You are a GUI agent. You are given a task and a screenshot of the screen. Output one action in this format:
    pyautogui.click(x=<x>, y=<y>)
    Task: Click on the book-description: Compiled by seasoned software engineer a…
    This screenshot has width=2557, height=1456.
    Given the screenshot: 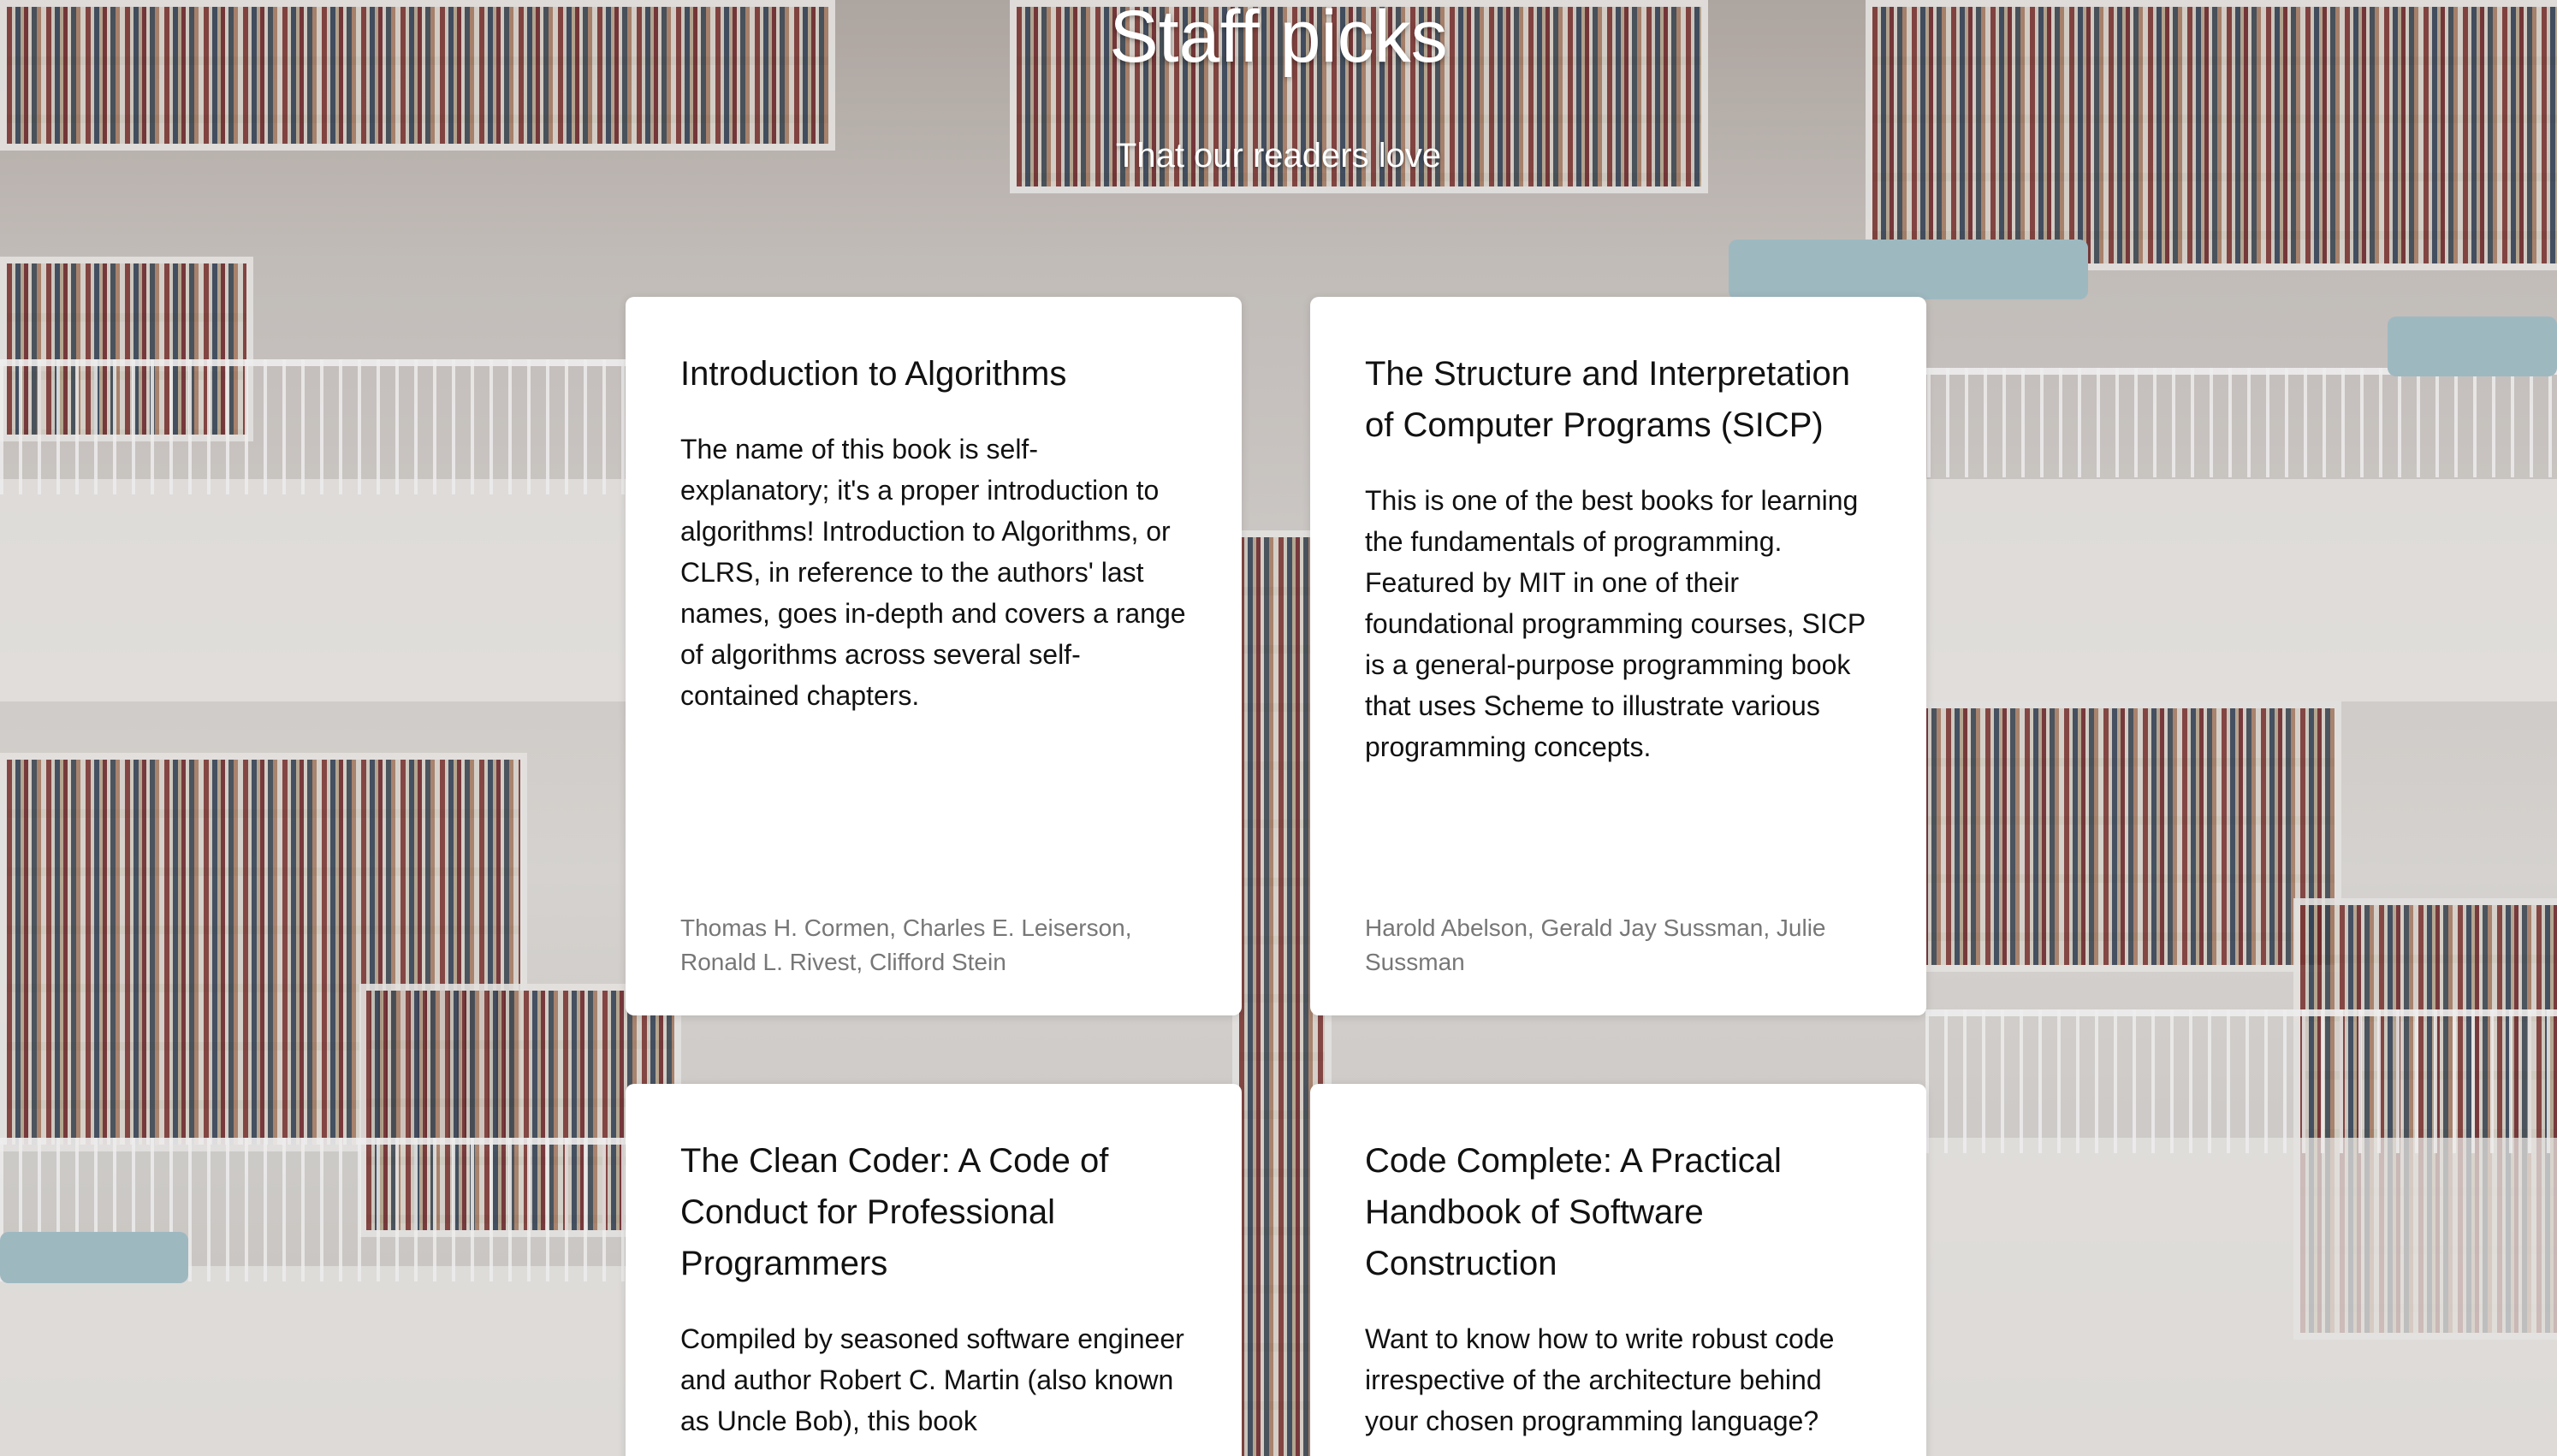 What is the action you would take?
    pyautogui.click(x=932, y=1379)
    